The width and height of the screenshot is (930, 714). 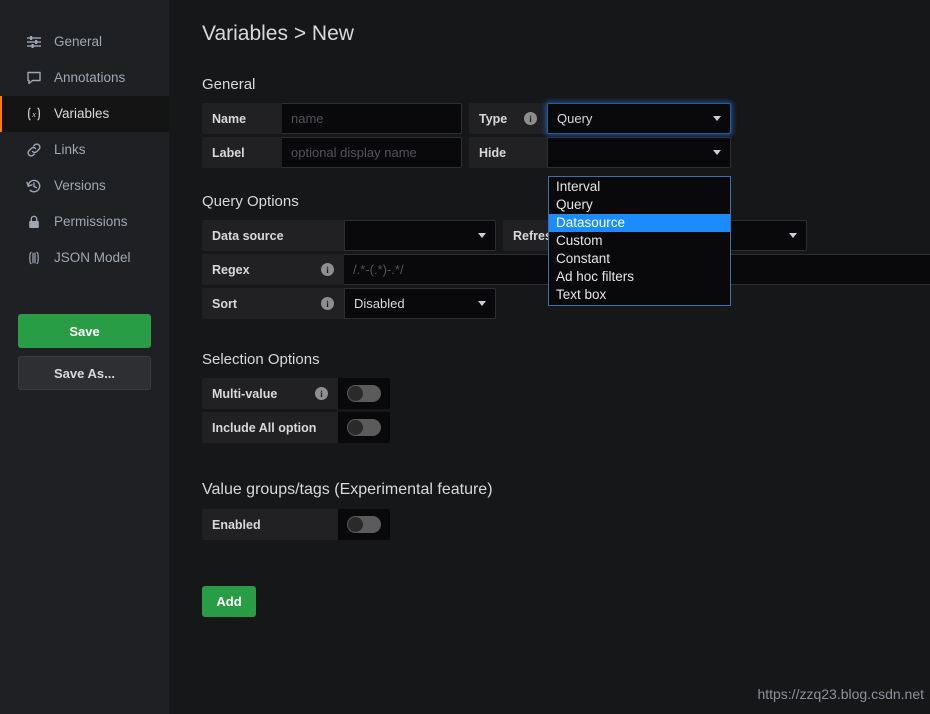 What do you see at coordinates (242, 152) in the screenshot?
I see `label-label: Label` at bounding box center [242, 152].